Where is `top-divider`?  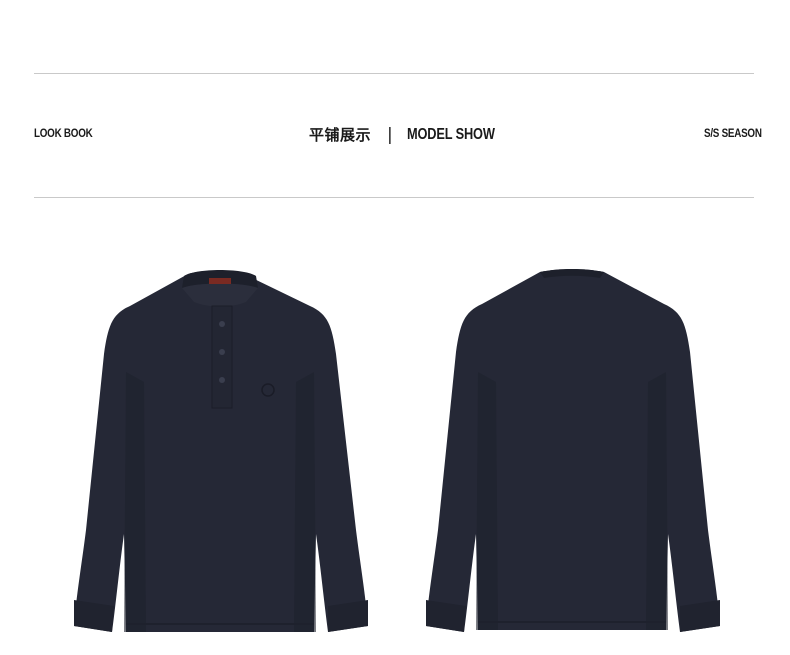 top-divider is located at coordinates (394, 73).